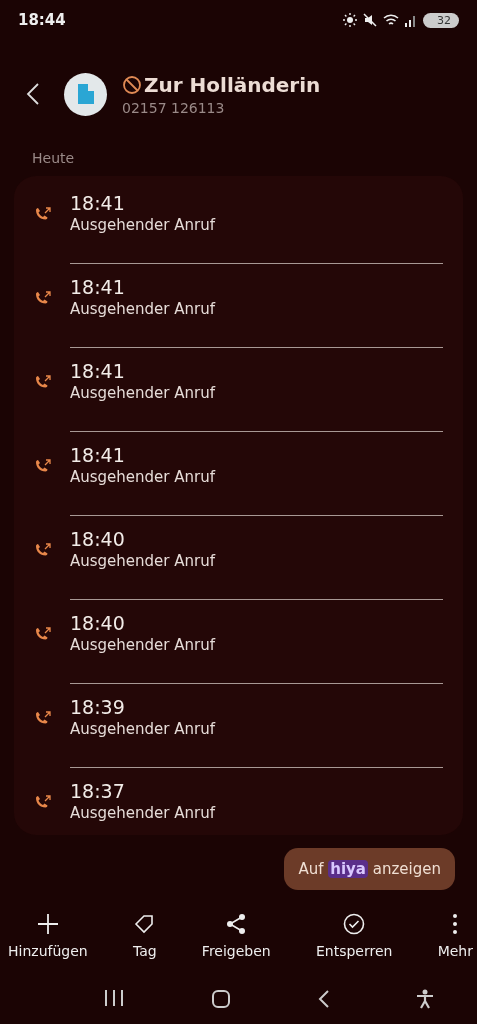 The width and height of the screenshot is (477, 1024). What do you see at coordinates (354, 924) in the screenshot?
I see `check-circle-icon` at bounding box center [354, 924].